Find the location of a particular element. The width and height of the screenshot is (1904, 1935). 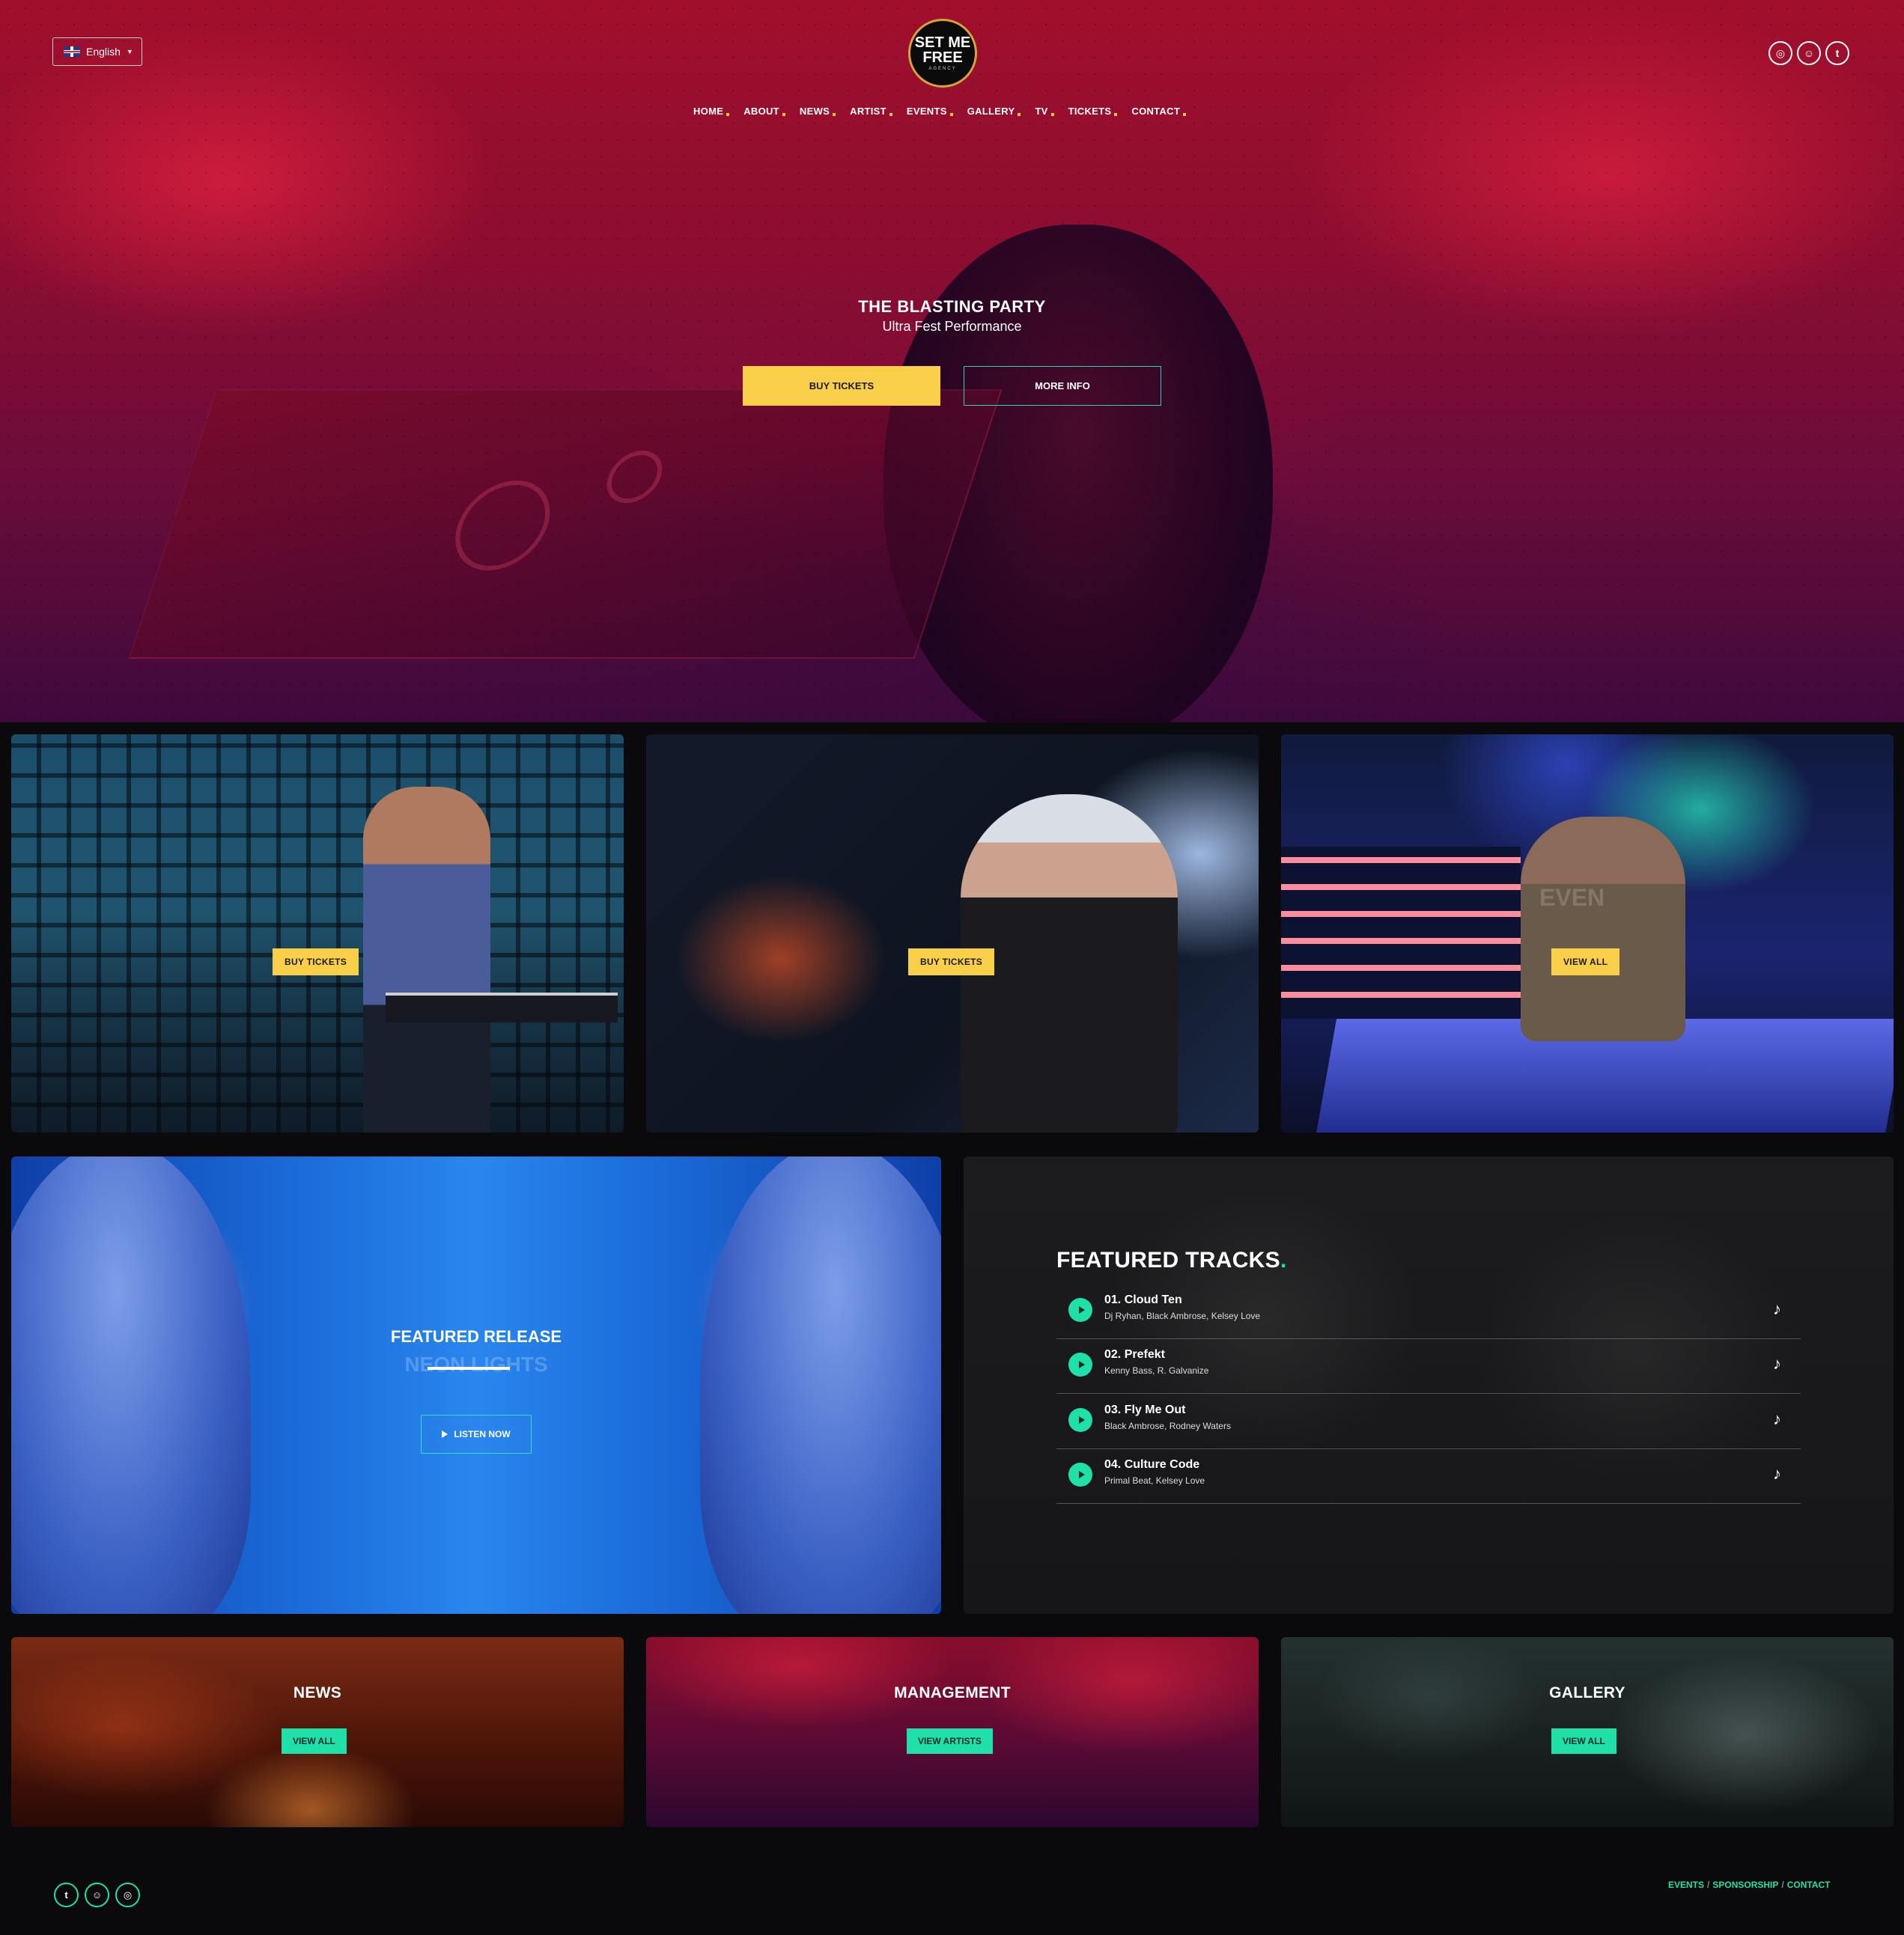

featured-tracks-title: FEATURED TRACKS. is located at coordinates (1171, 1260).